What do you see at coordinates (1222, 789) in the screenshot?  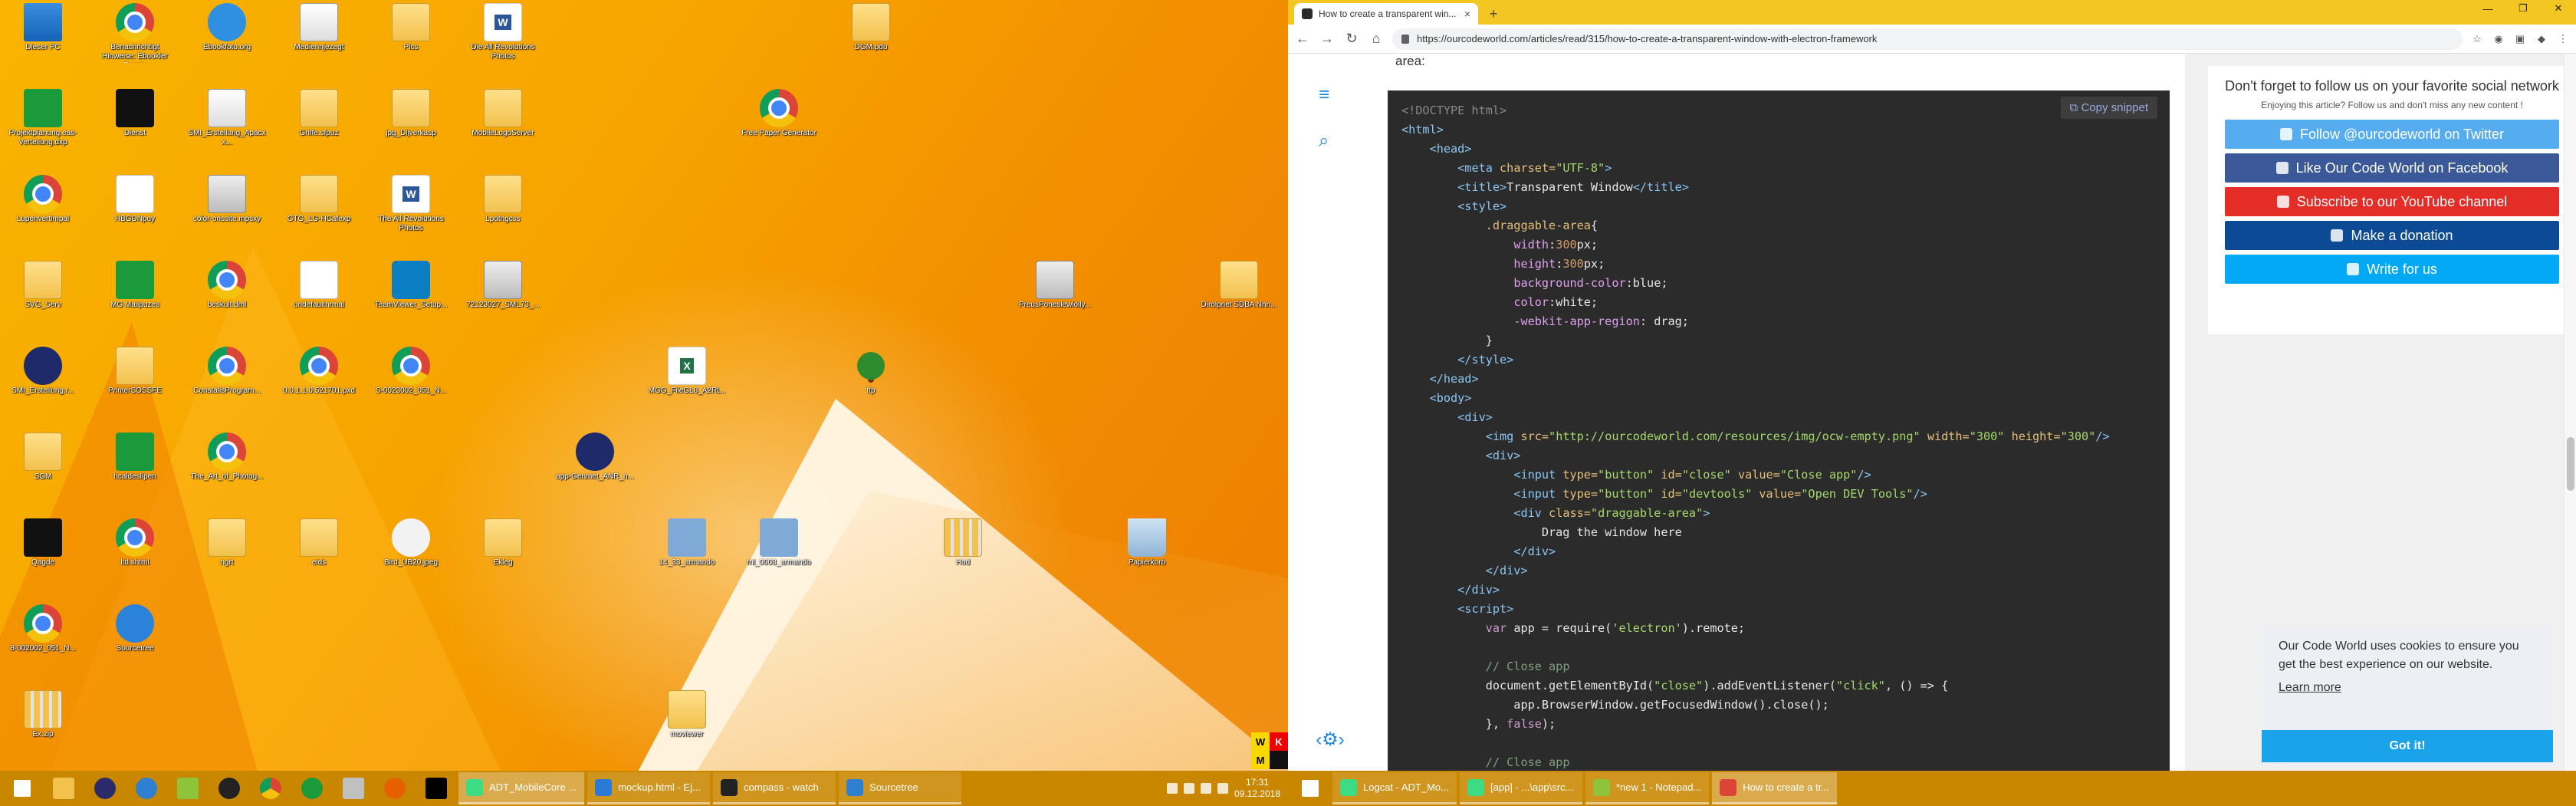 I see `volume-icon` at bounding box center [1222, 789].